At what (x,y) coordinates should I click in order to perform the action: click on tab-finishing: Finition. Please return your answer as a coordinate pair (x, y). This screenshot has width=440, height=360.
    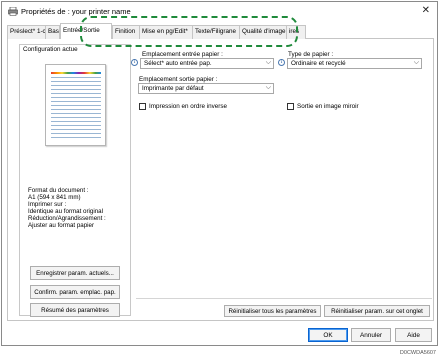
    Looking at the image, I should click on (126, 32).